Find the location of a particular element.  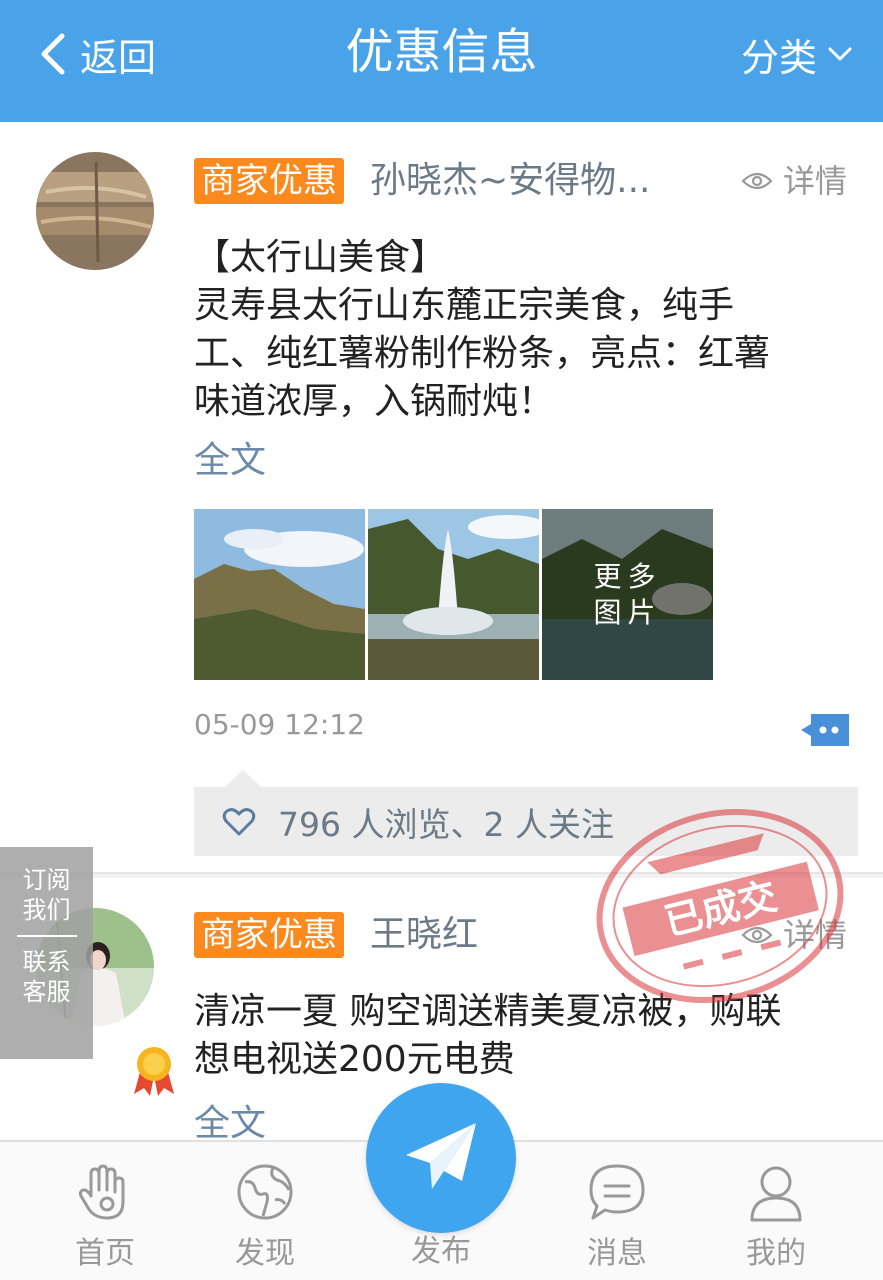

tab-profile: 我的 is located at coordinates (776, 1216).